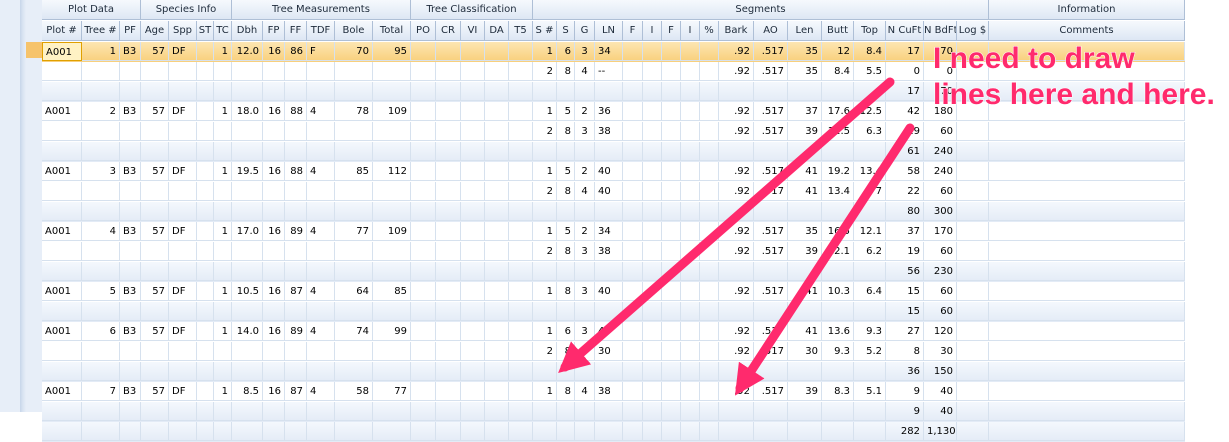  What do you see at coordinates (905, 151) in the screenshot?
I see `table-cell: 61` at bounding box center [905, 151].